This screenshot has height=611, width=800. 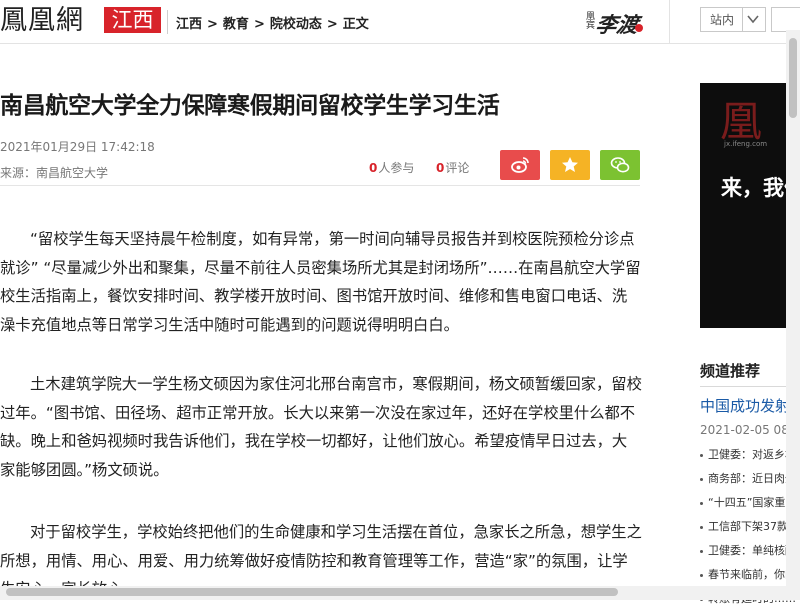 What do you see at coordinates (72, 173) in the screenshot?
I see `source-name-link: 南昌航空大学` at bounding box center [72, 173].